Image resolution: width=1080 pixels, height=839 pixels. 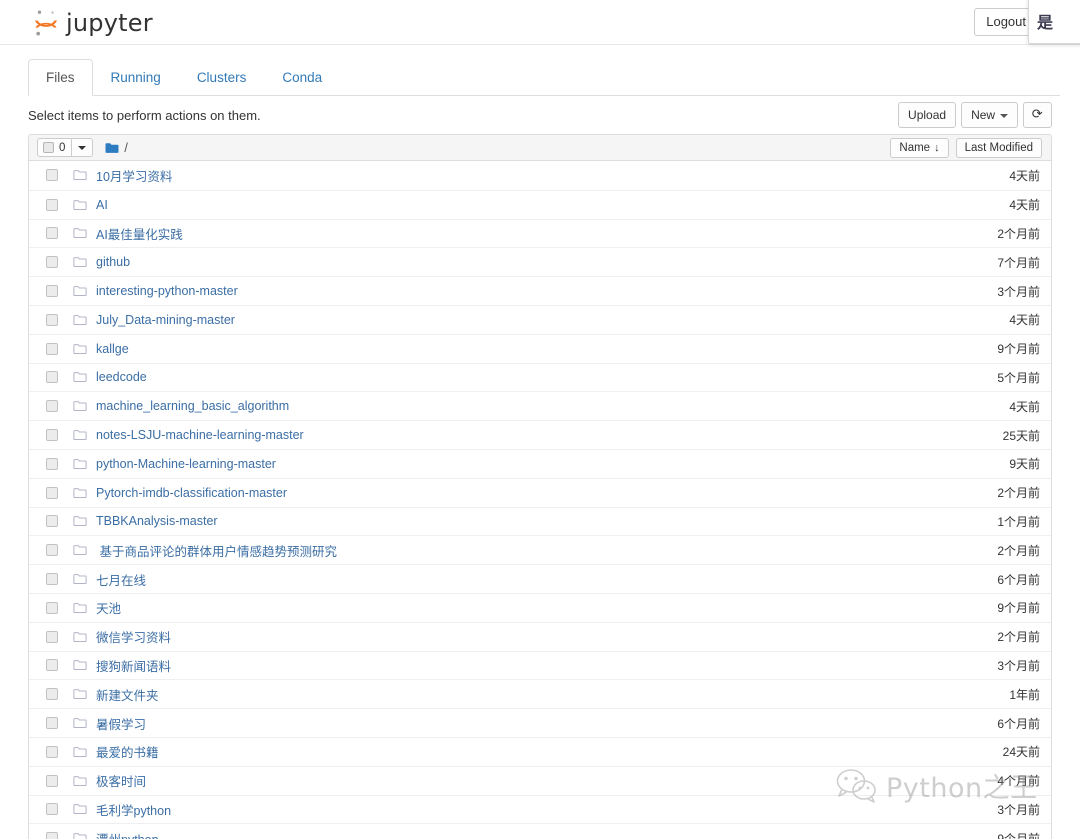 What do you see at coordinates (121, 579) in the screenshot?
I see `row-name-link: 七月在线` at bounding box center [121, 579].